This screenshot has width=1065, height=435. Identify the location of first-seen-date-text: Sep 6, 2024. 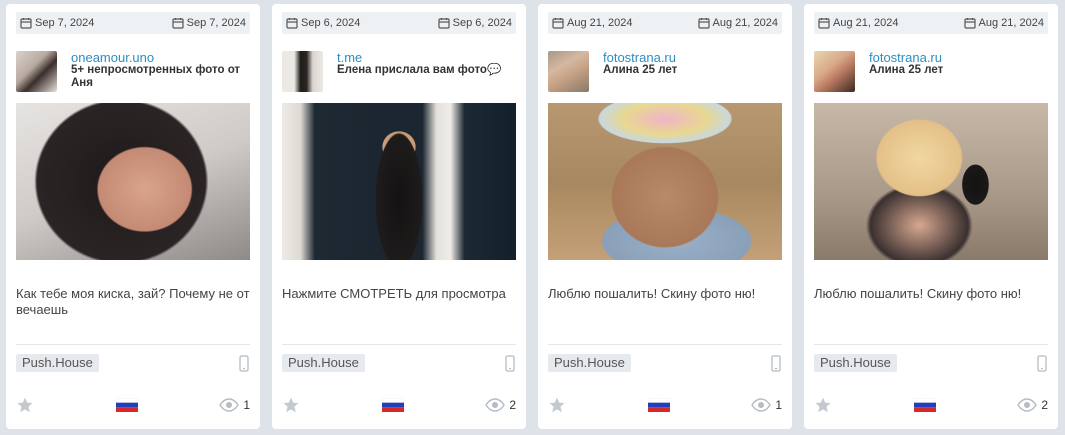
(331, 23).